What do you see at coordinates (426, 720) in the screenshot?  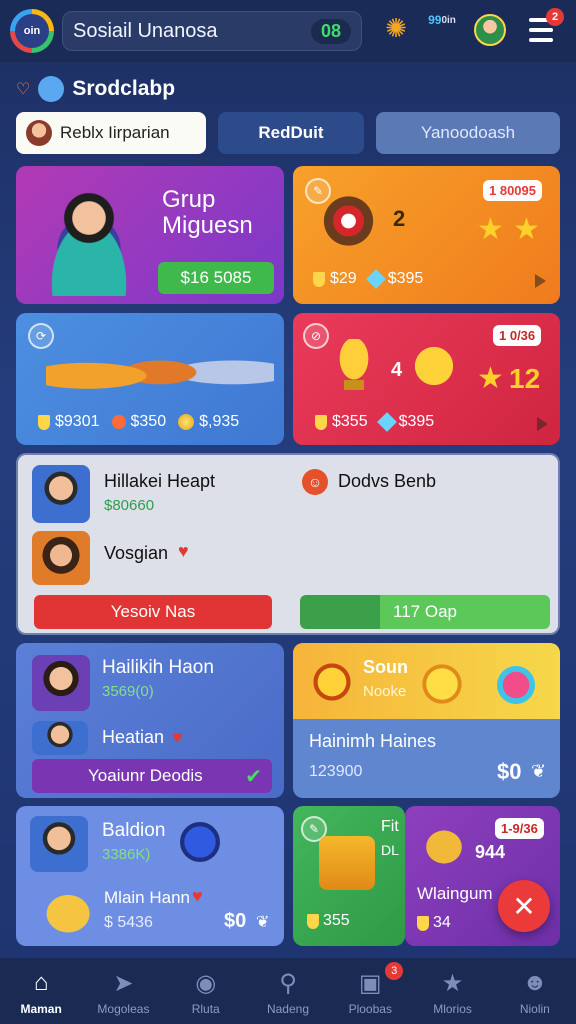 I see `gold-card: Soun Nooke Hainimh Haines 123900 $0 ❦` at bounding box center [426, 720].